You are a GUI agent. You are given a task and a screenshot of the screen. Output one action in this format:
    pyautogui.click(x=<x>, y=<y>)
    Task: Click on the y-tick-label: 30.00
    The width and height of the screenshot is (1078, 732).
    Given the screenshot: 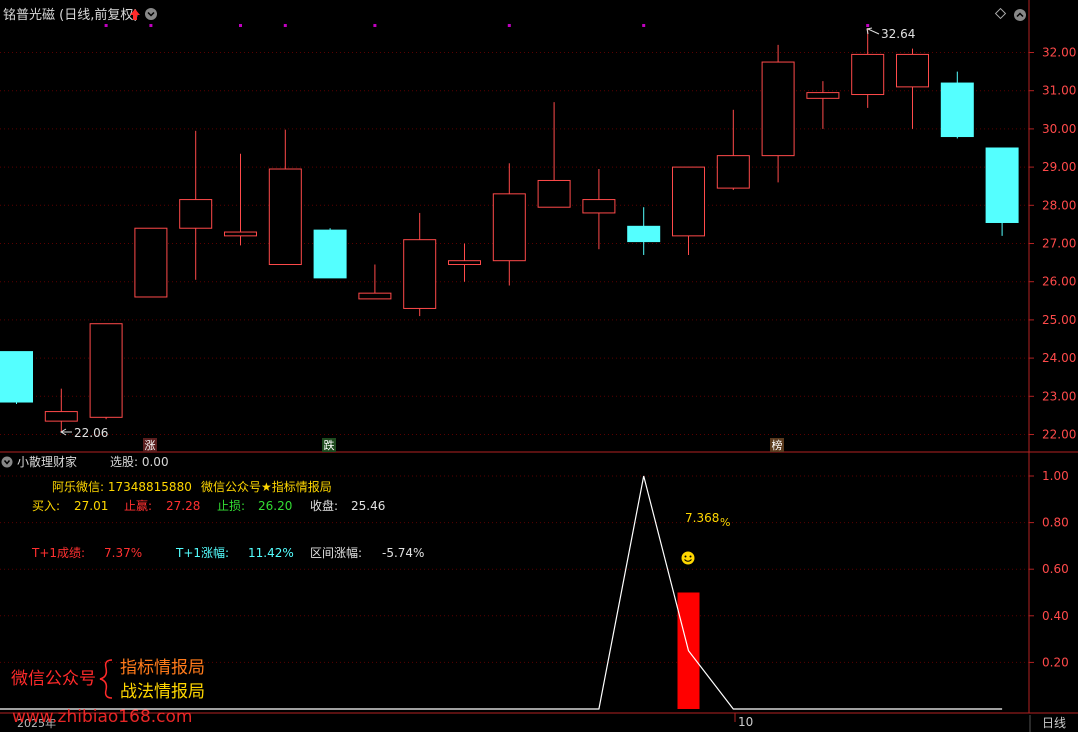 What is the action you would take?
    pyautogui.click(x=1059, y=129)
    